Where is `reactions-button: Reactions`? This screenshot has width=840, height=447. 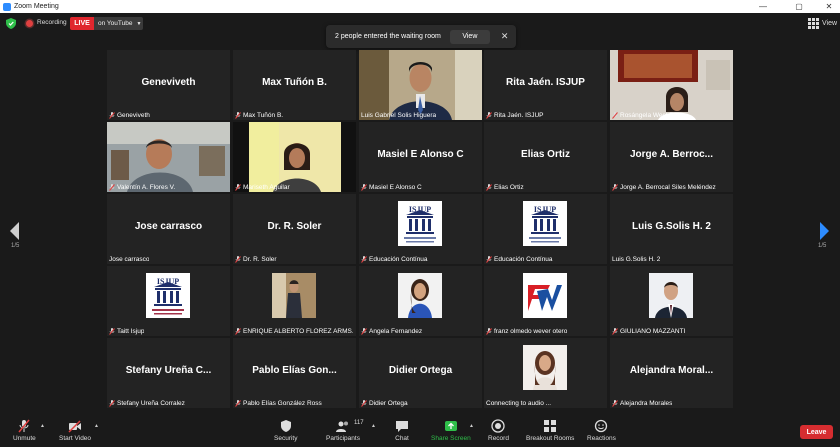
reactions-button: Reactions is located at coordinates (601, 430).